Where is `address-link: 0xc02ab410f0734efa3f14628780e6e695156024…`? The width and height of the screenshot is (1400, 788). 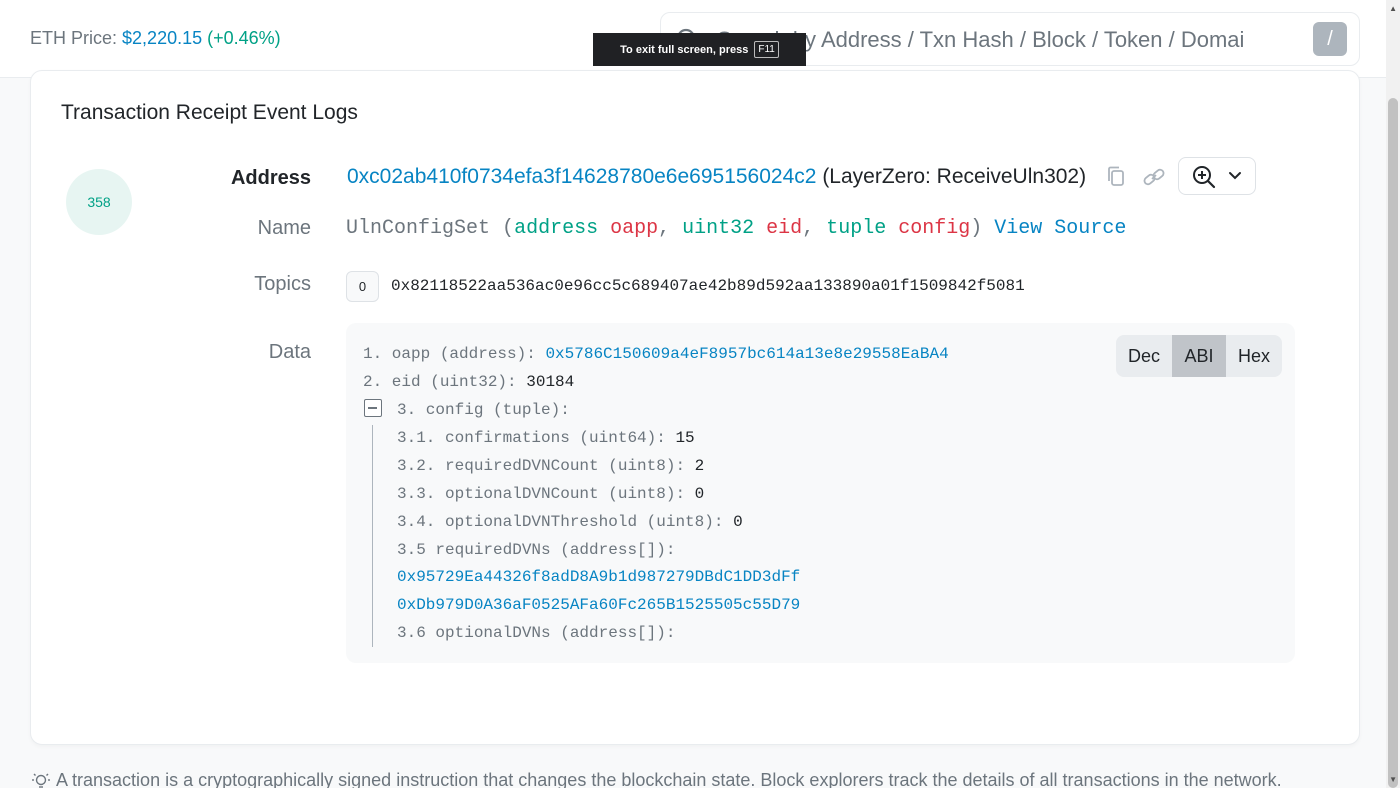
address-link: 0xc02ab410f0734efa3f14628780e6e695156024… is located at coordinates (581, 176).